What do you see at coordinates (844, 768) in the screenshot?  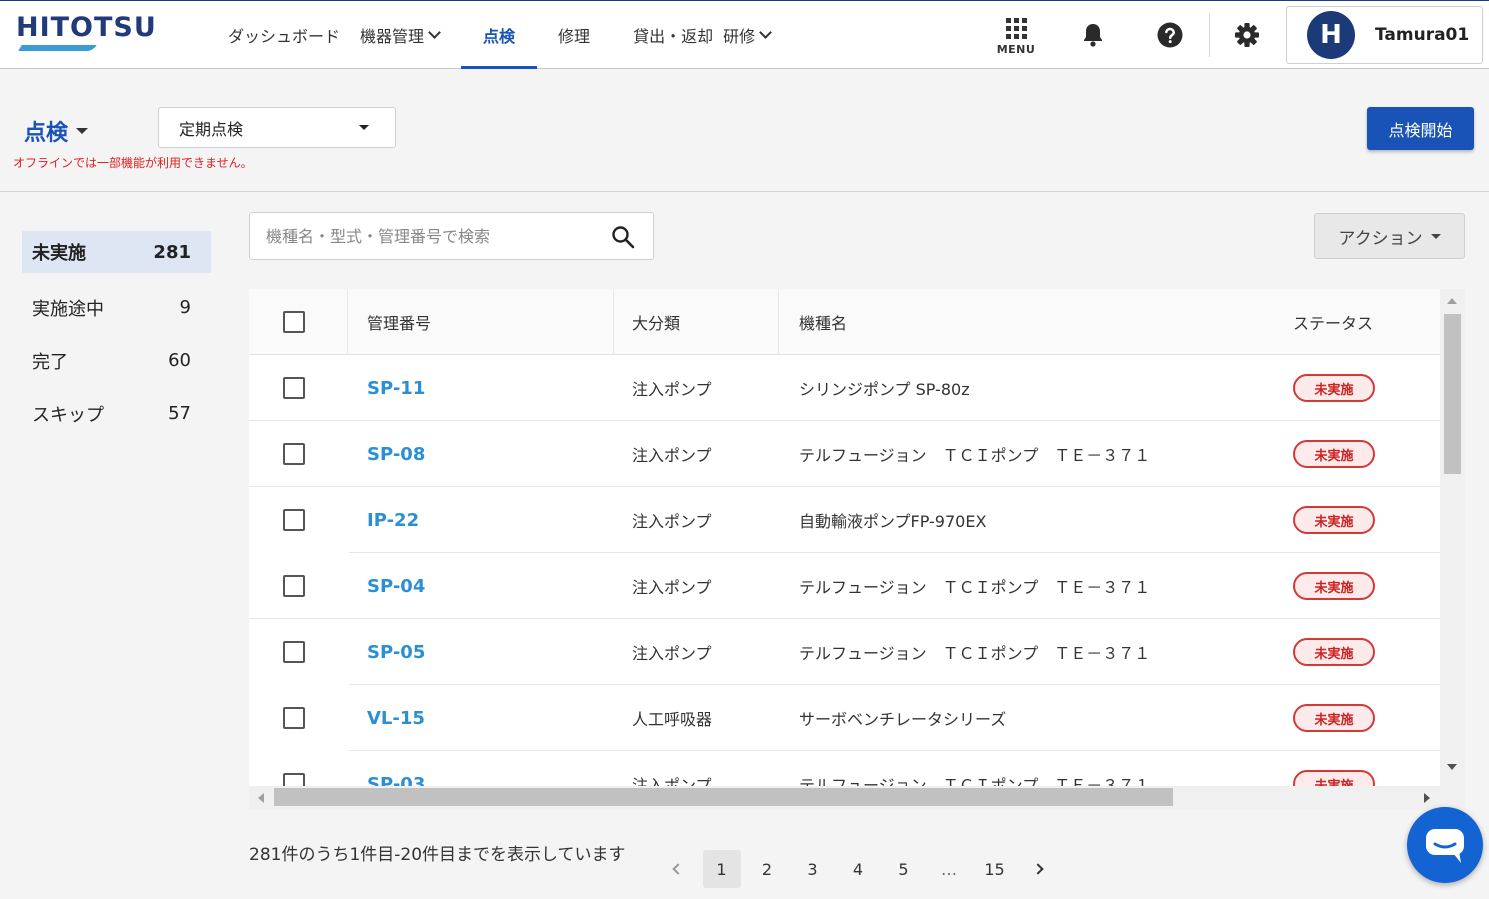 I see `table-row: SP-03 注入ポンプ テルフュージョン ＴＣＩポンプ ＴＥ－３７１ 未実施` at bounding box center [844, 768].